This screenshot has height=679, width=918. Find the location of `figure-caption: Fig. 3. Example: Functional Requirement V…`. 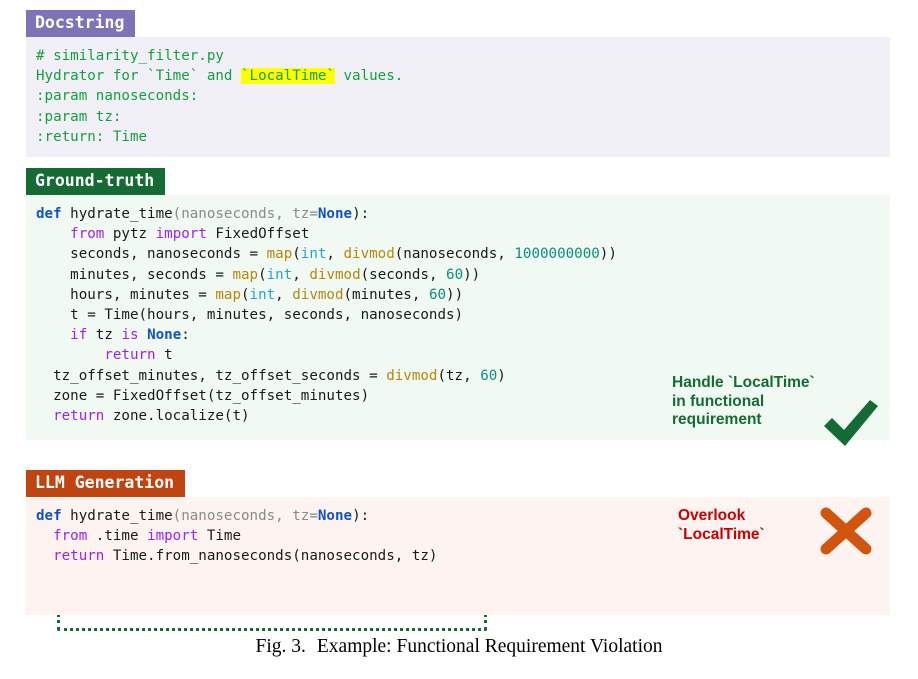

figure-caption: Fig. 3. Example: Functional Requirement V… is located at coordinates (459, 647).